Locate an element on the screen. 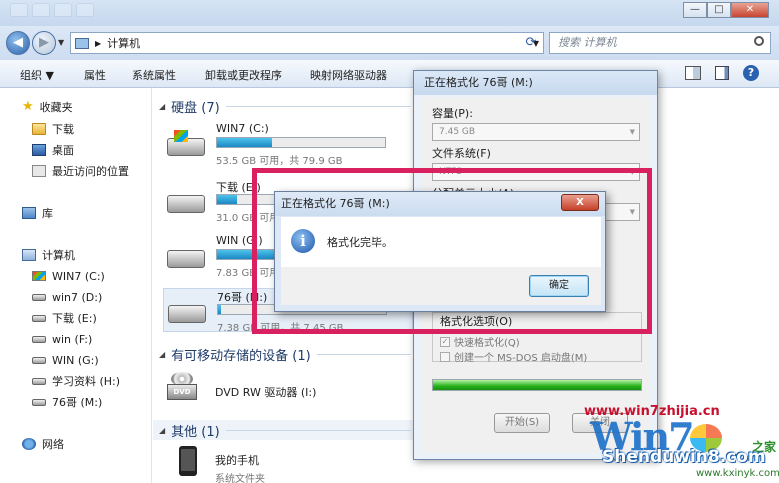 The height and width of the screenshot is (483, 779). group-removable: ◢ 有可移动存储的设备 (1) is located at coordinates (284, 354).